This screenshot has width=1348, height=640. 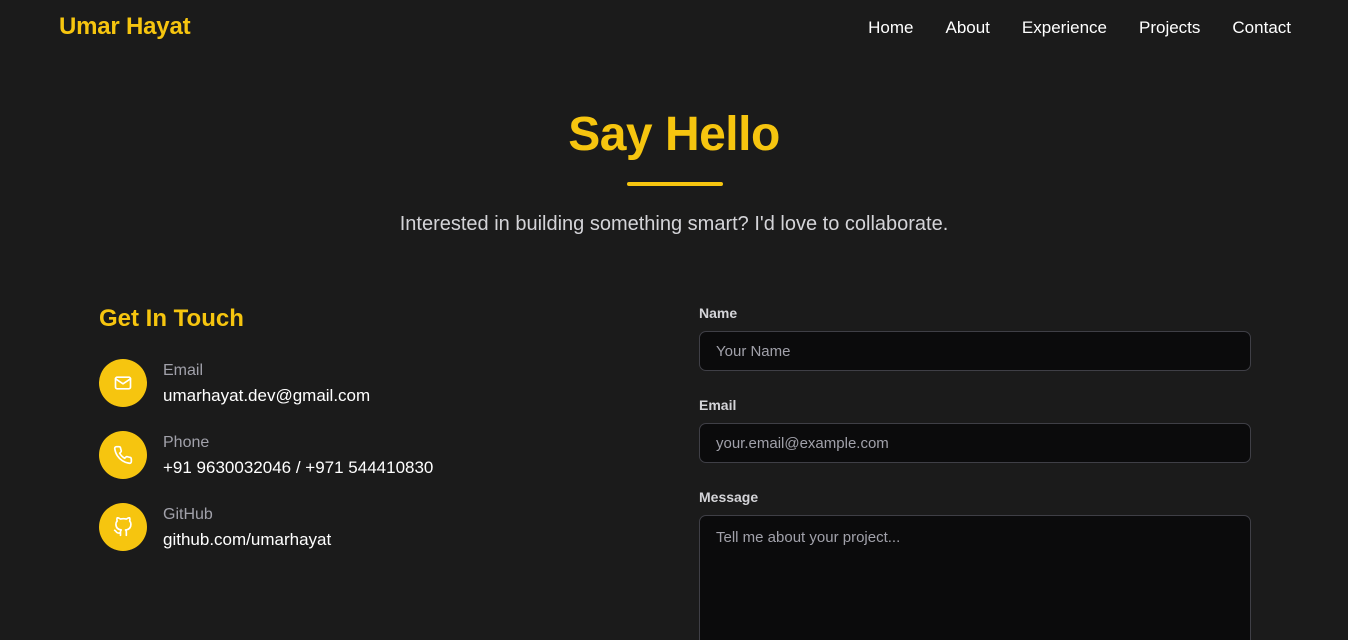 I want to click on contact-label: Email, so click(x=183, y=370).